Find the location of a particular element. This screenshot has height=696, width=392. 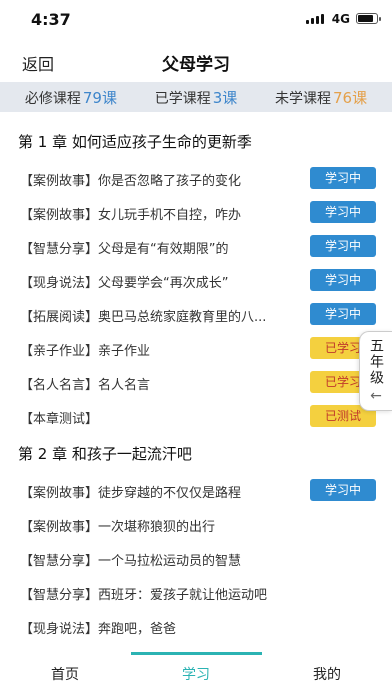

network-label: 4G is located at coordinates (340, 19).